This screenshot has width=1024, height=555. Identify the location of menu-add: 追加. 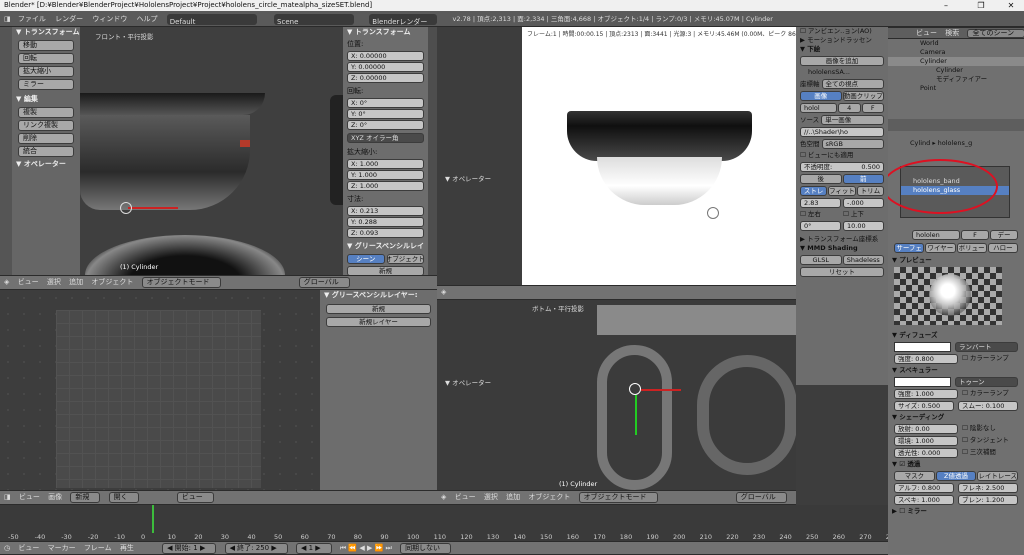
(76, 282).